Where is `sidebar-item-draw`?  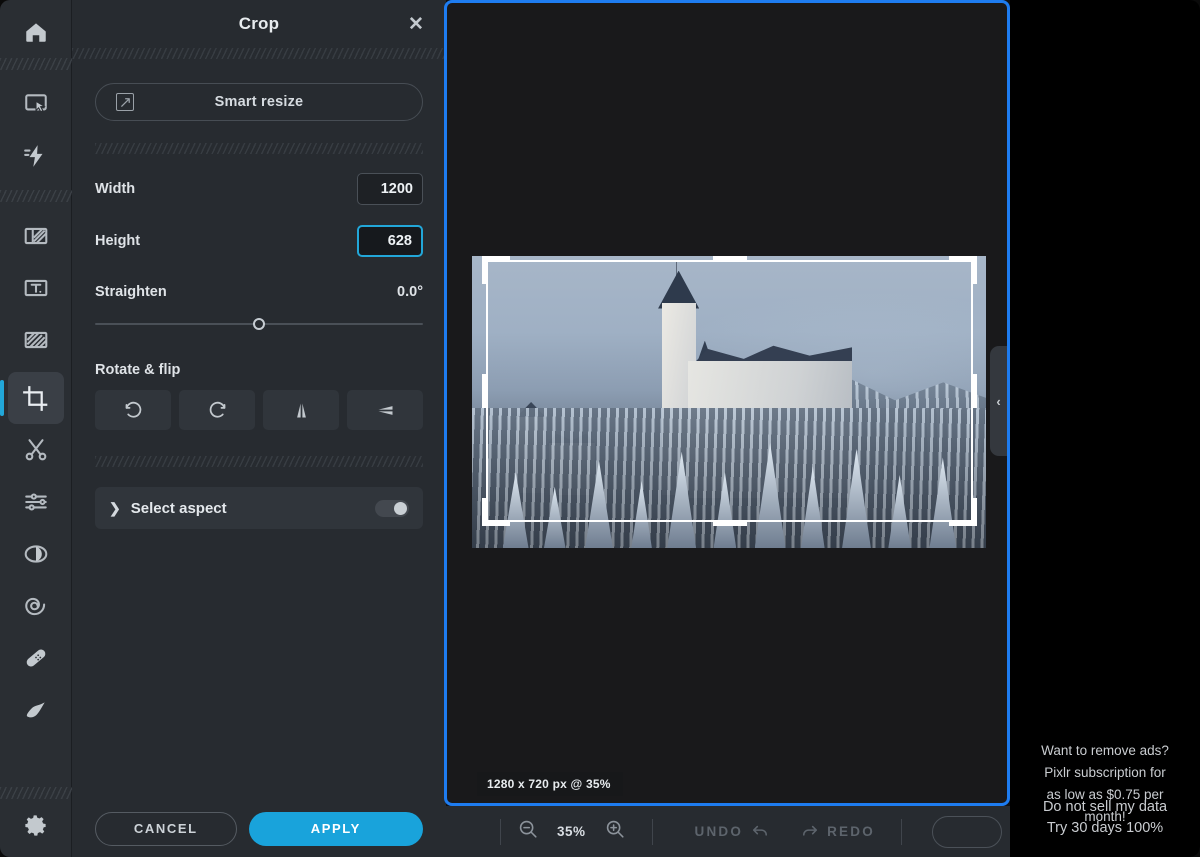 sidebar-item-draw is located at coordinates (36, 340).